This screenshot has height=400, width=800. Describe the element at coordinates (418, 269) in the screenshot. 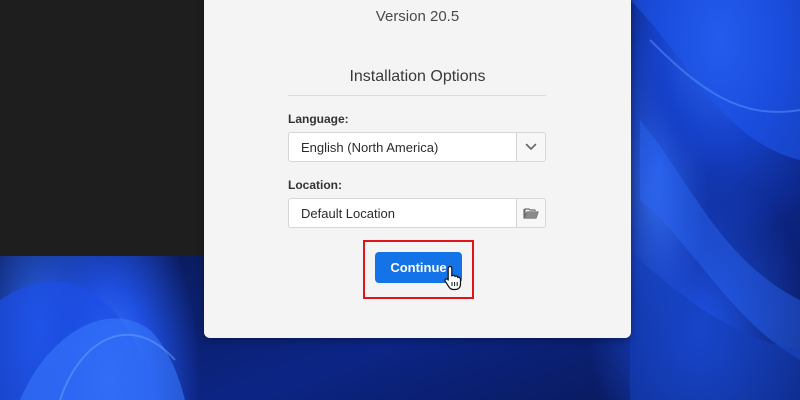

I see `continue-highlight-box: Continue` at that location.